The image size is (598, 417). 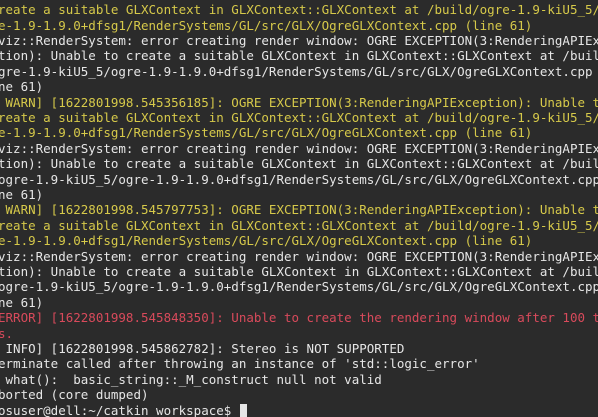 I want to click on shell-prompt: osuser@dell:~/catkin_workspace$, so click(x=119, y=409).